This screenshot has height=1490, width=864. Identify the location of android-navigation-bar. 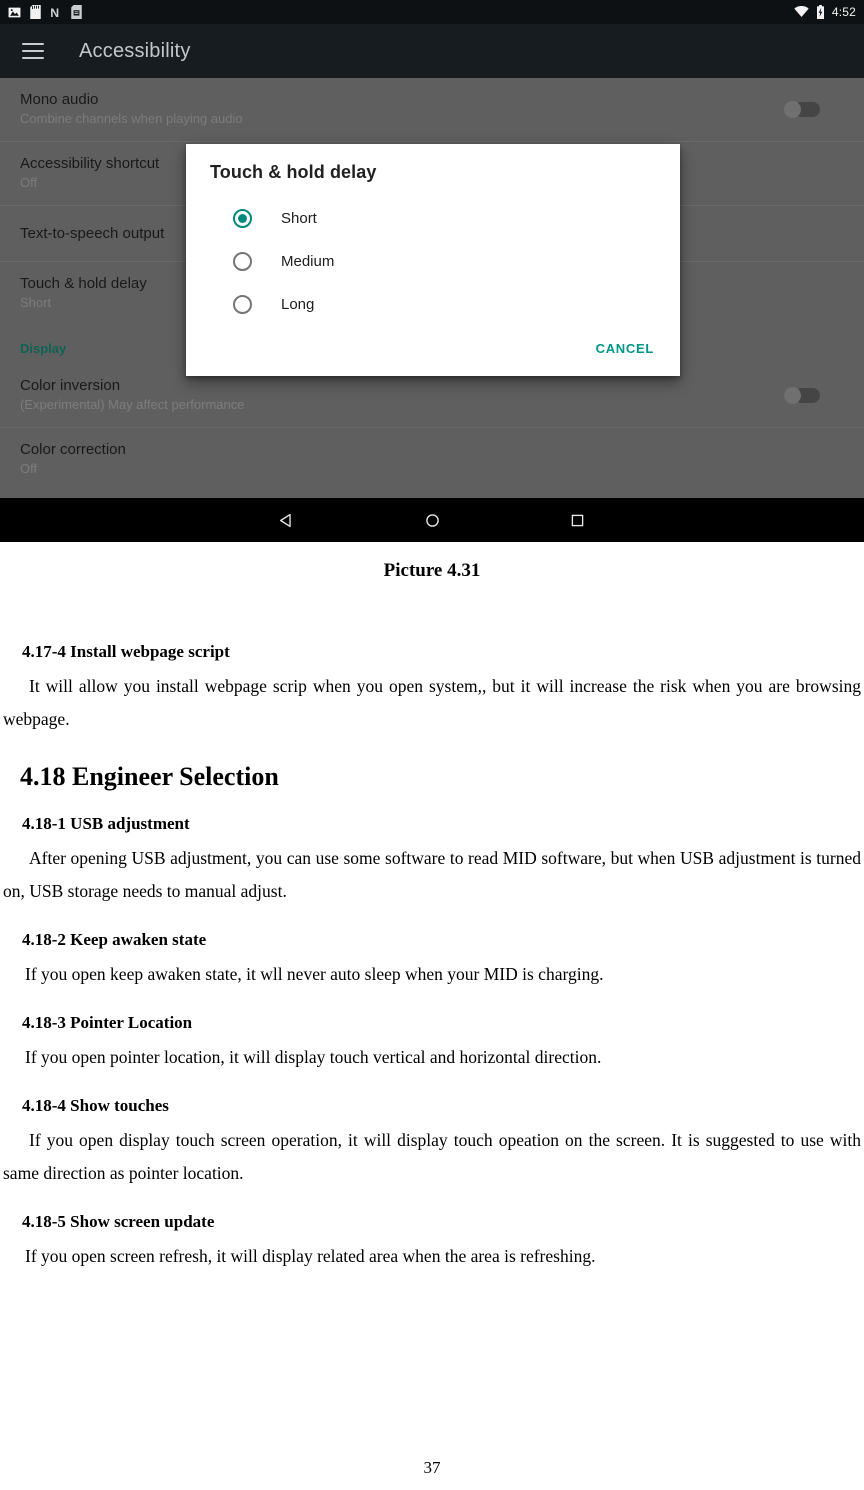
(432, 520).